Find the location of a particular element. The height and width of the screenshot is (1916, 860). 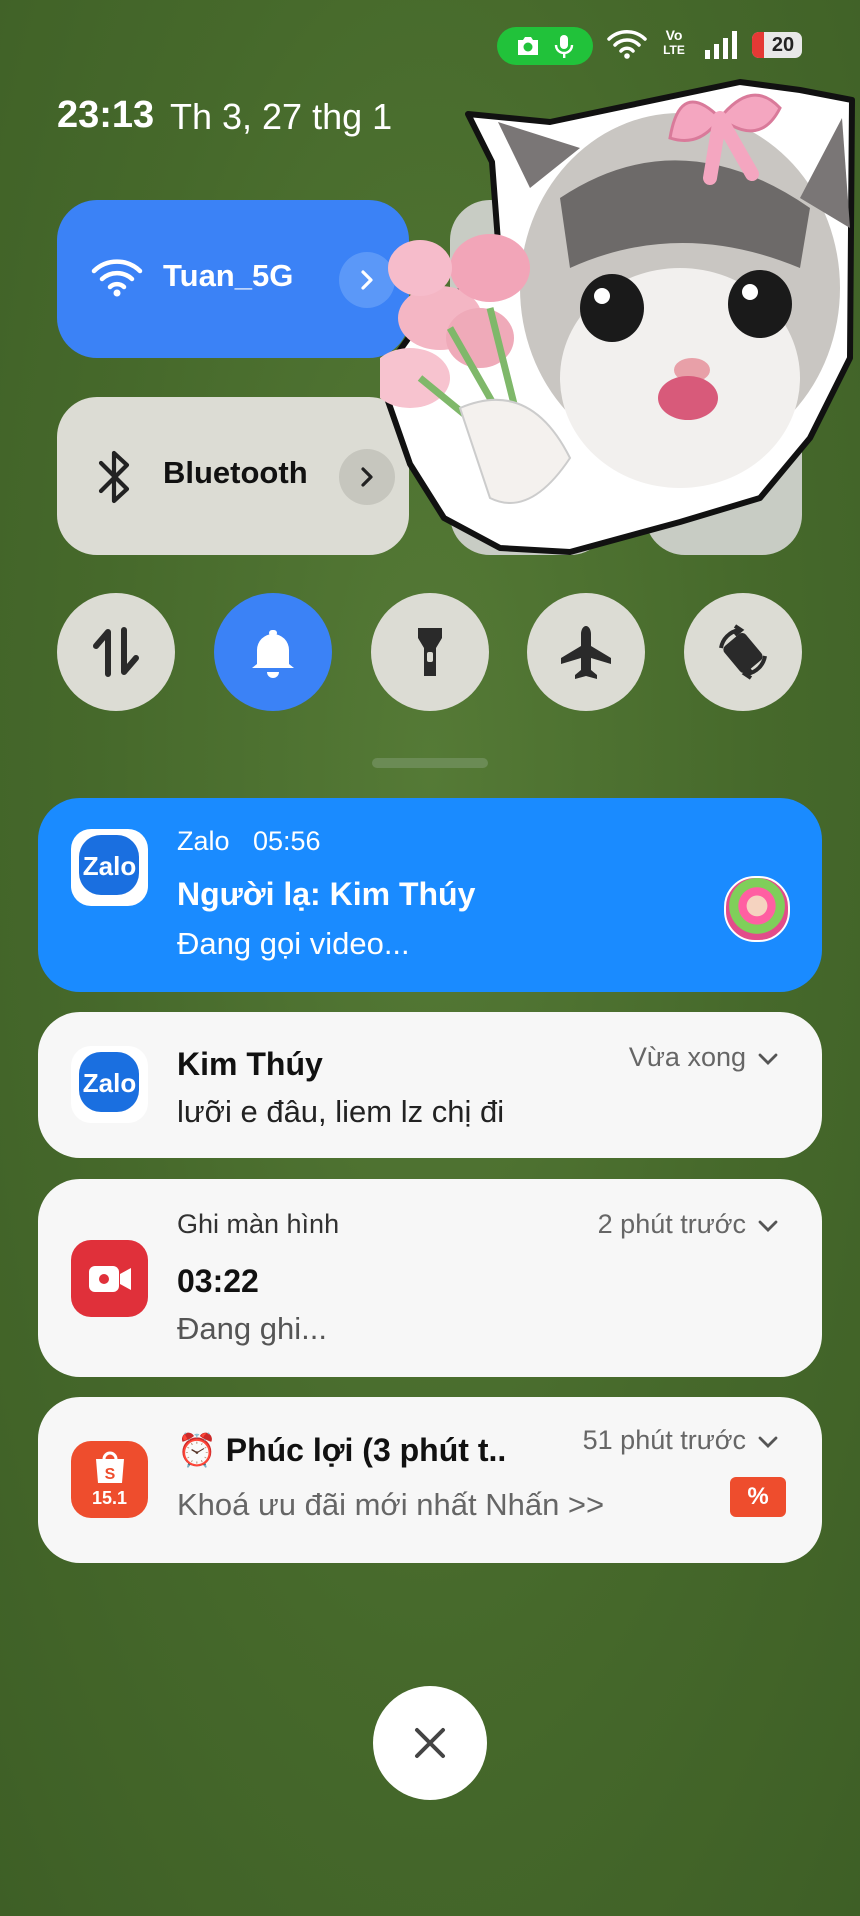

notification-meta: 2 phút trước is located at coordinates (688, 1224).